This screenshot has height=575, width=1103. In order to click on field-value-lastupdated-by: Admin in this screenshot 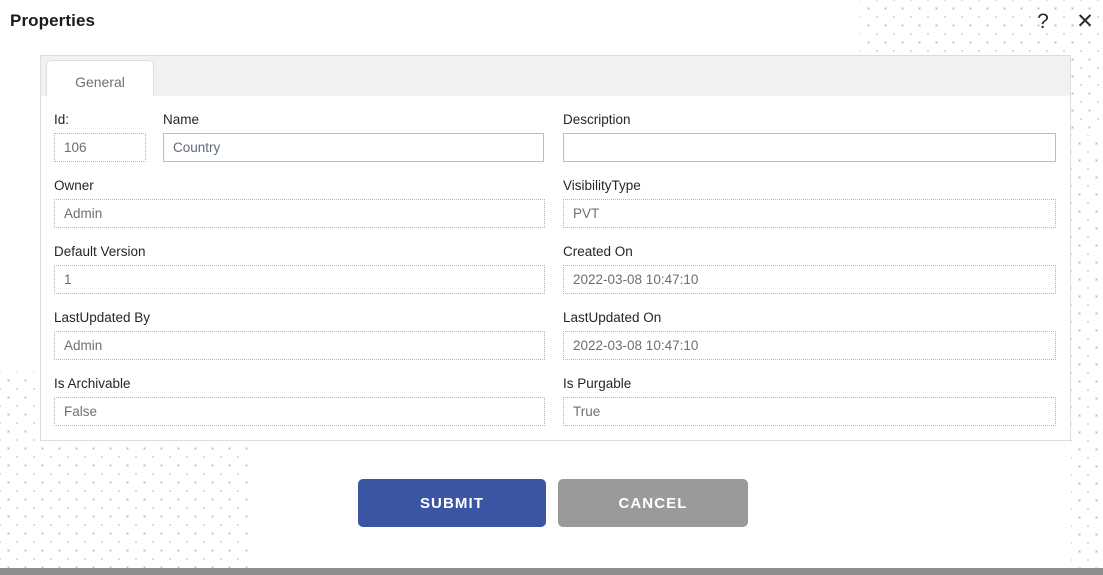, I will do `click(299, 345)`.